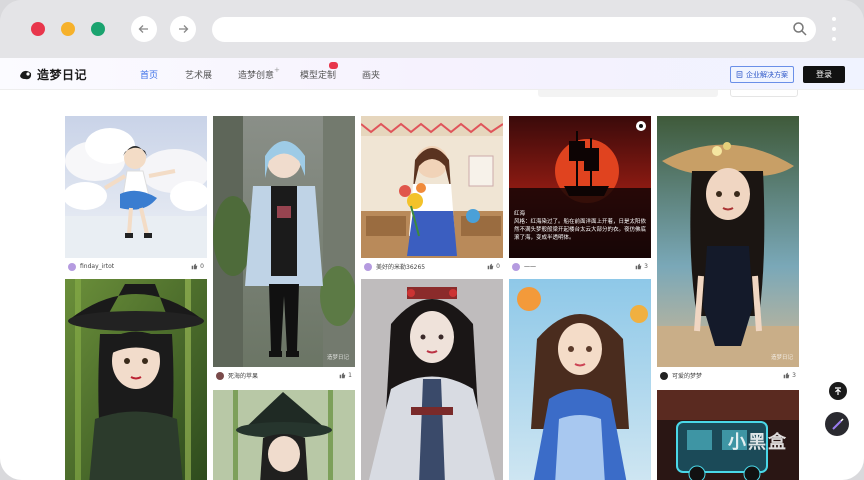 The height and width of the screenshot is (480, 864). I want to click on browser-chrome, so click(432, 29).